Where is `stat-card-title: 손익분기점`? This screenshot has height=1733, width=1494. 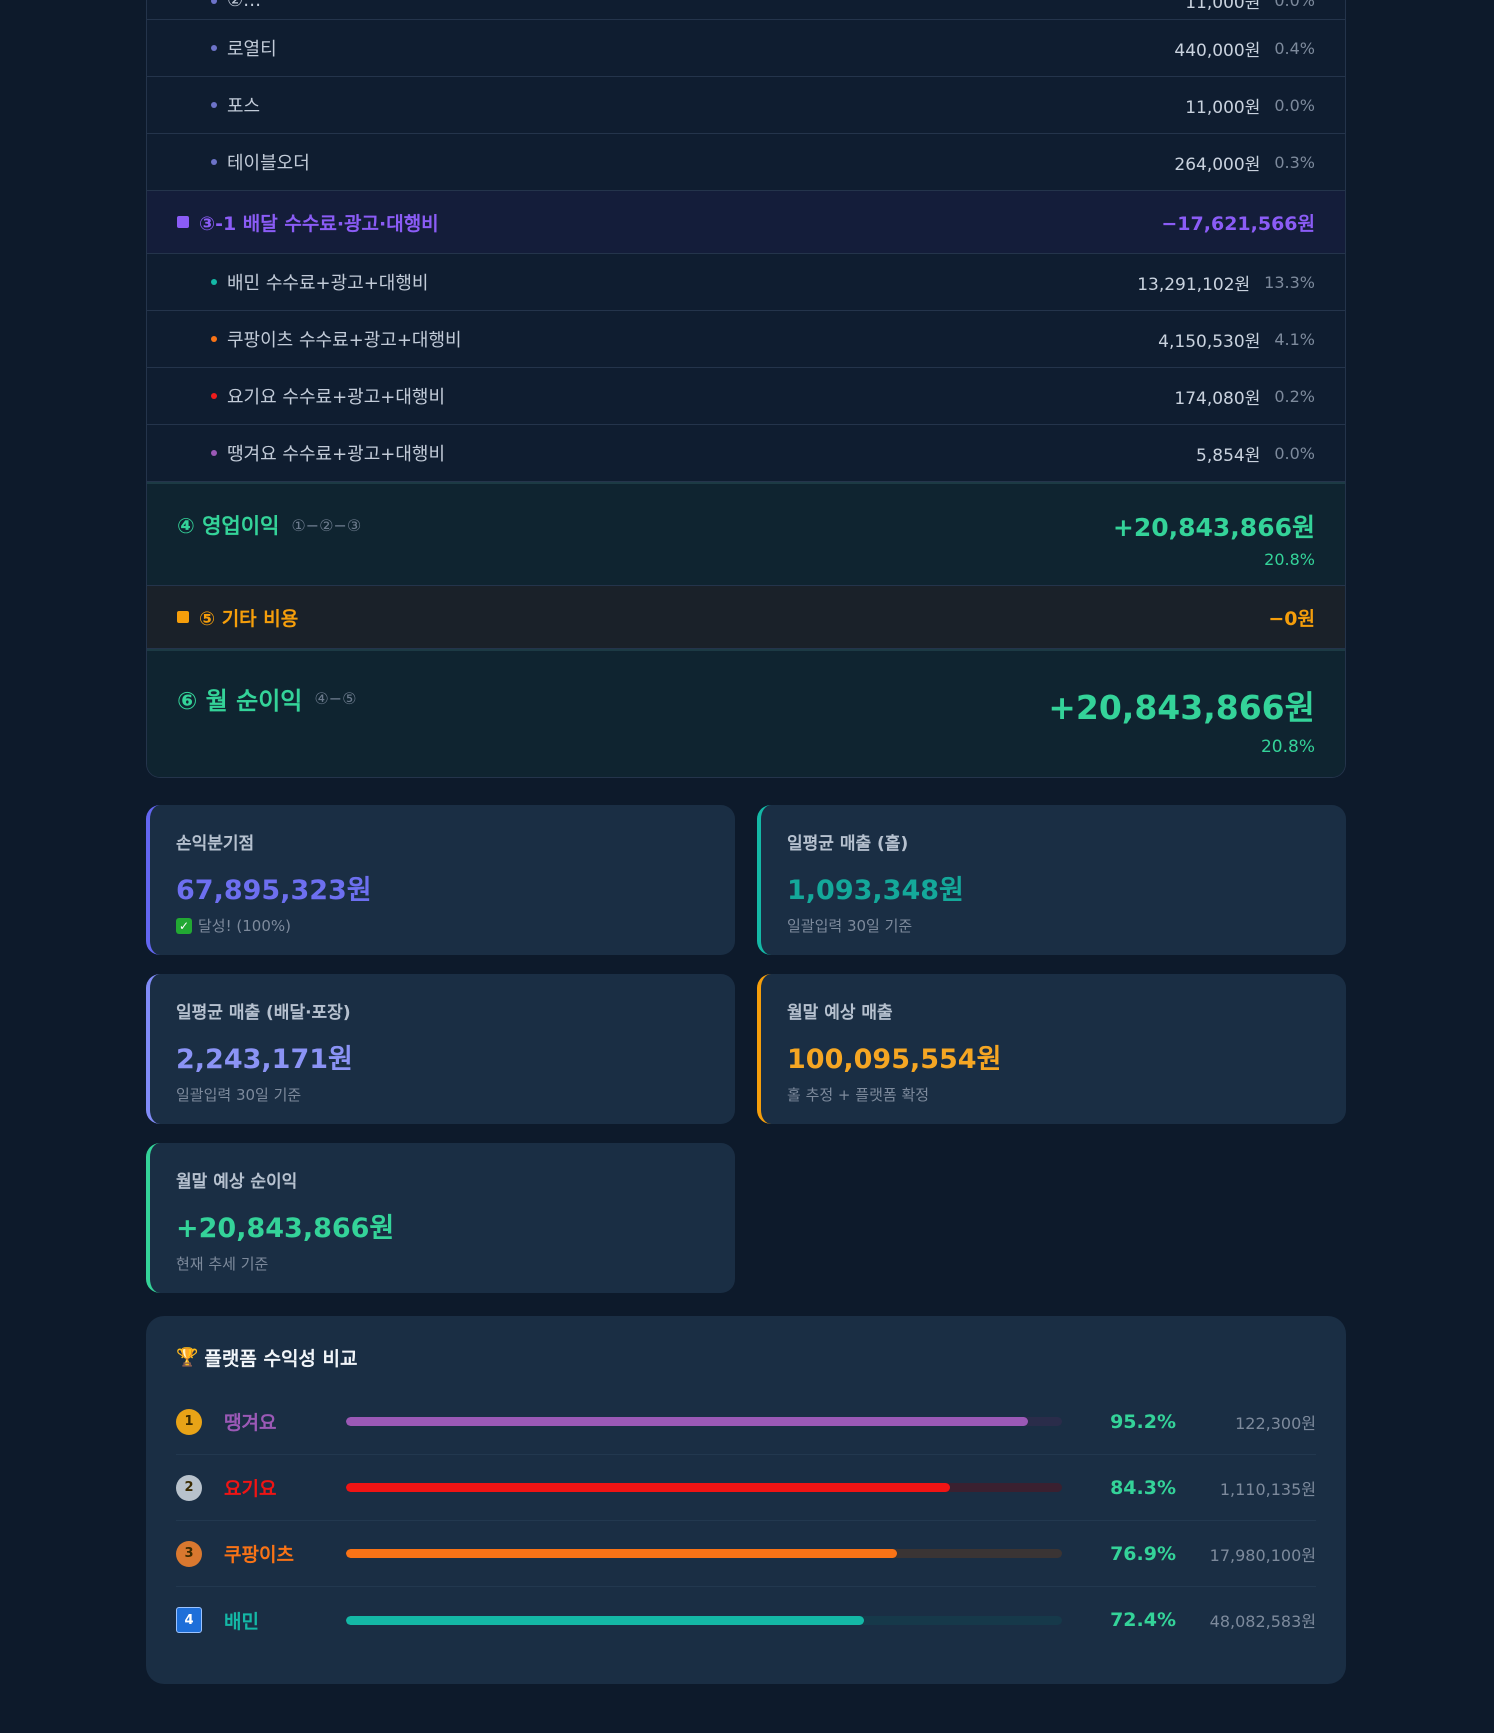
stat-card-title: 손익분기점 is located at coordinates (215, 844).